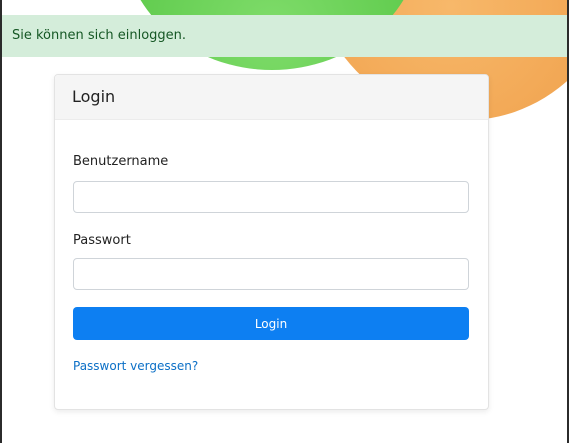 The height and width of the screenshot is (443, 569). What do you see at coordinates (99, 35) in the screenshot?
I see `alert-message: Sie können sich einloggen.` at bounding box center [99, 35].